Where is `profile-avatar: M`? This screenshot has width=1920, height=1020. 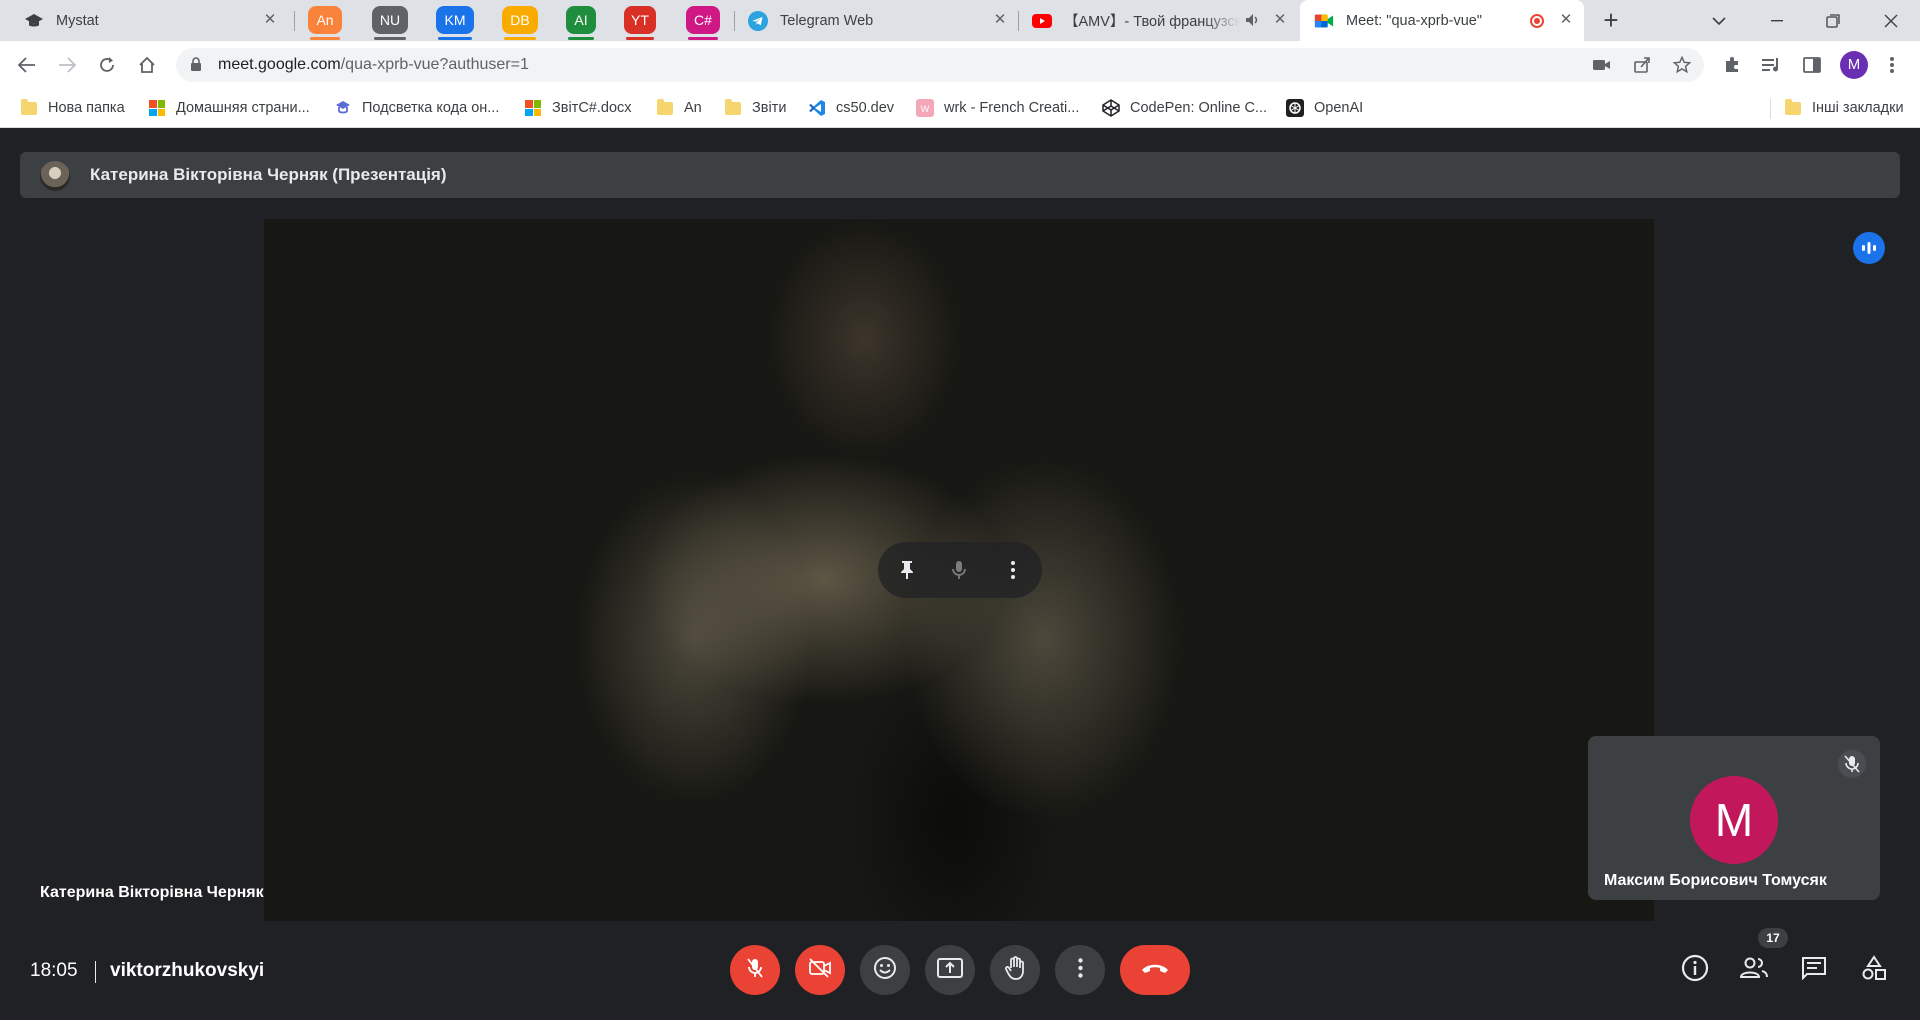
profile-avatar: M is located at coordinates (1854, 65).